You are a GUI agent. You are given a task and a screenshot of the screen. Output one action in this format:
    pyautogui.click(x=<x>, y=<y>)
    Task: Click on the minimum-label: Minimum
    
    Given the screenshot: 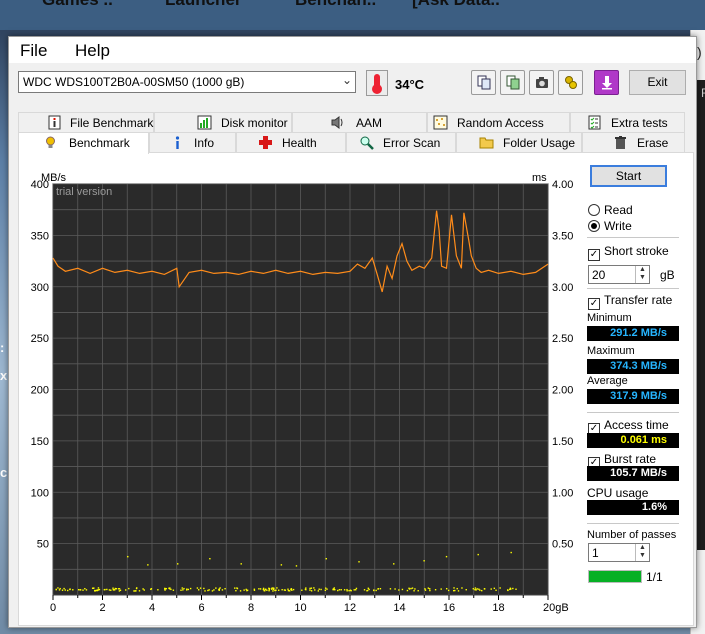 What is the action you would take?
    pyautogui.click(x=609, y=318)
    